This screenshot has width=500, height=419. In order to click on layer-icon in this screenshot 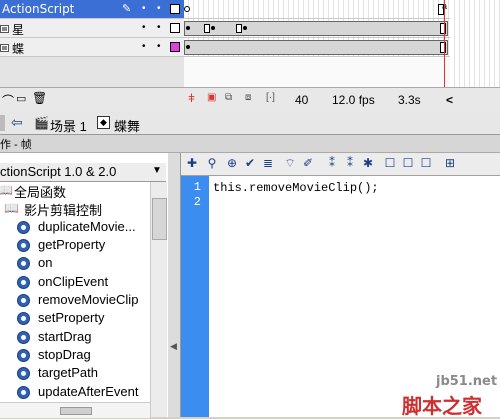, I will do `click(5, 47)`.